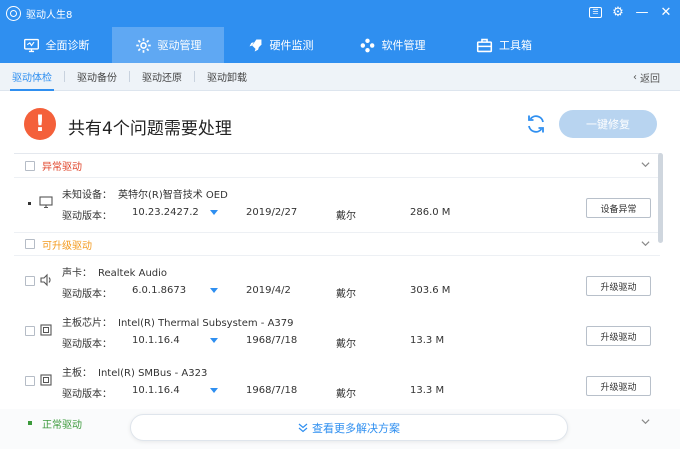 The width and height of the screenshot is (680, 449). I want to click on title-bar: 驱动人生8 ☰ ⚙ — ✕, so click(340, 13).